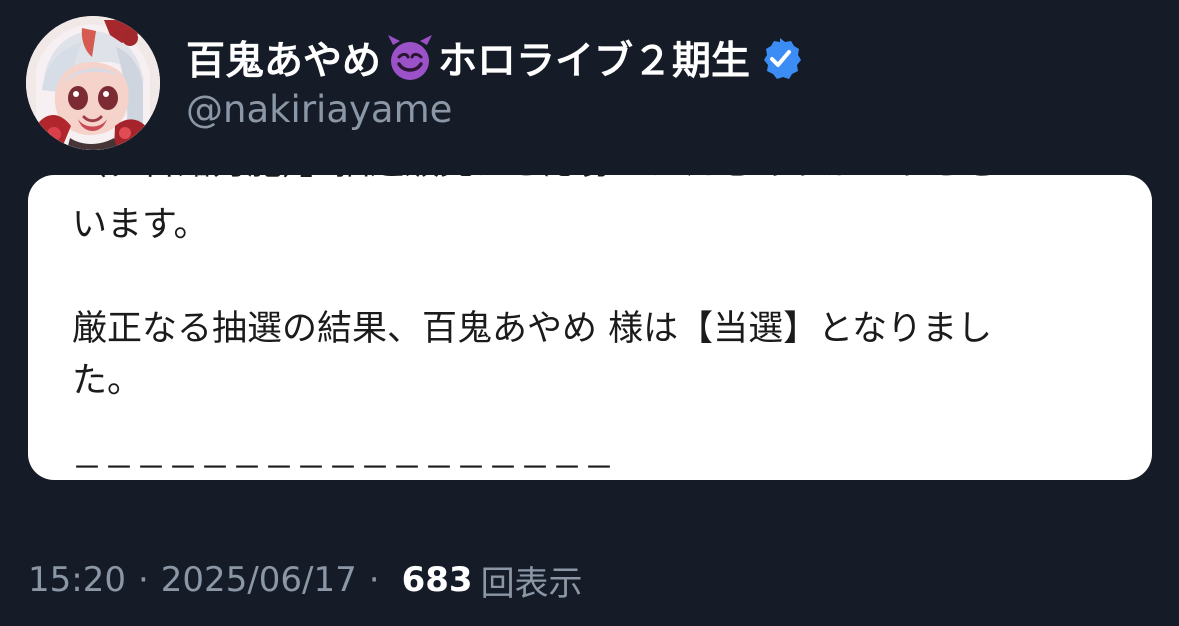 Image resolution: width=1179 pixels, height=626 pixels. I want to click on author-handle: @nakiriayame, so click(319, 109).